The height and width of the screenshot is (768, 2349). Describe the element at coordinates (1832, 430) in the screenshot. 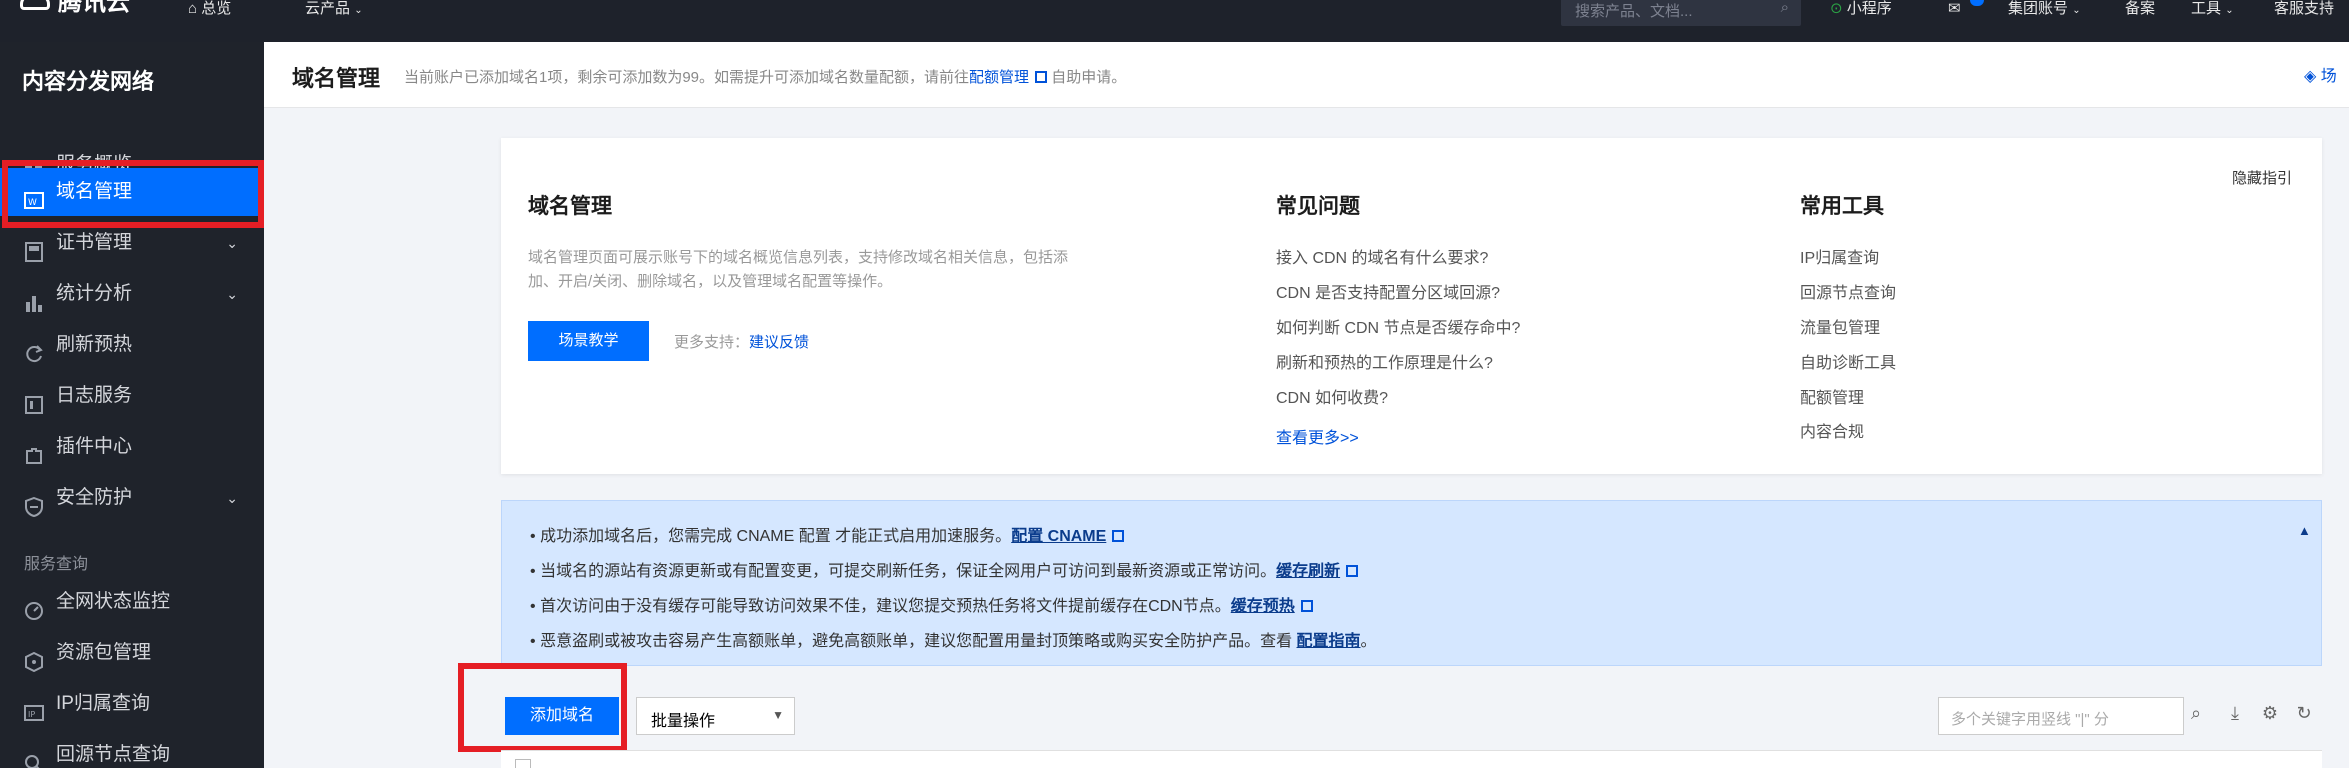

I see `tool-link: 内容合规` at that location.